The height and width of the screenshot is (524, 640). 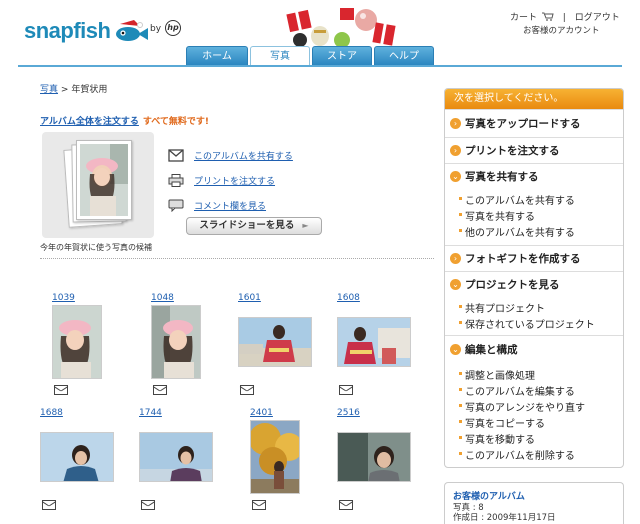 What do you see at coordinates (561, 30) in the screenshot?
I see `account-link: お客様のアカウント` at bounding box center [561, 30].